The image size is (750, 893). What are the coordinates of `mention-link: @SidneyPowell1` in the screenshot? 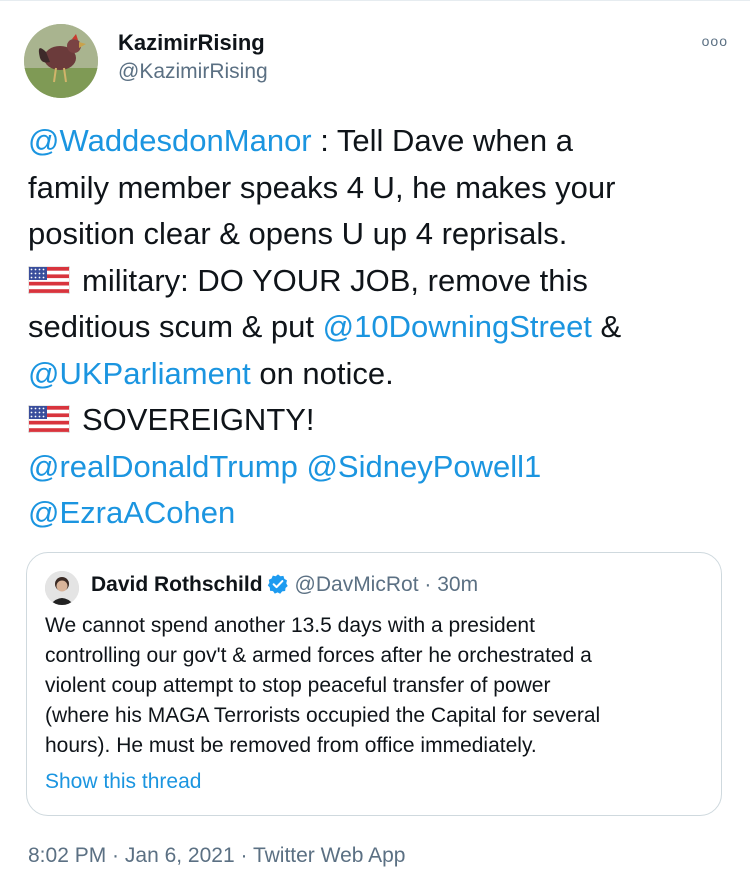 It's located at (423, 466).